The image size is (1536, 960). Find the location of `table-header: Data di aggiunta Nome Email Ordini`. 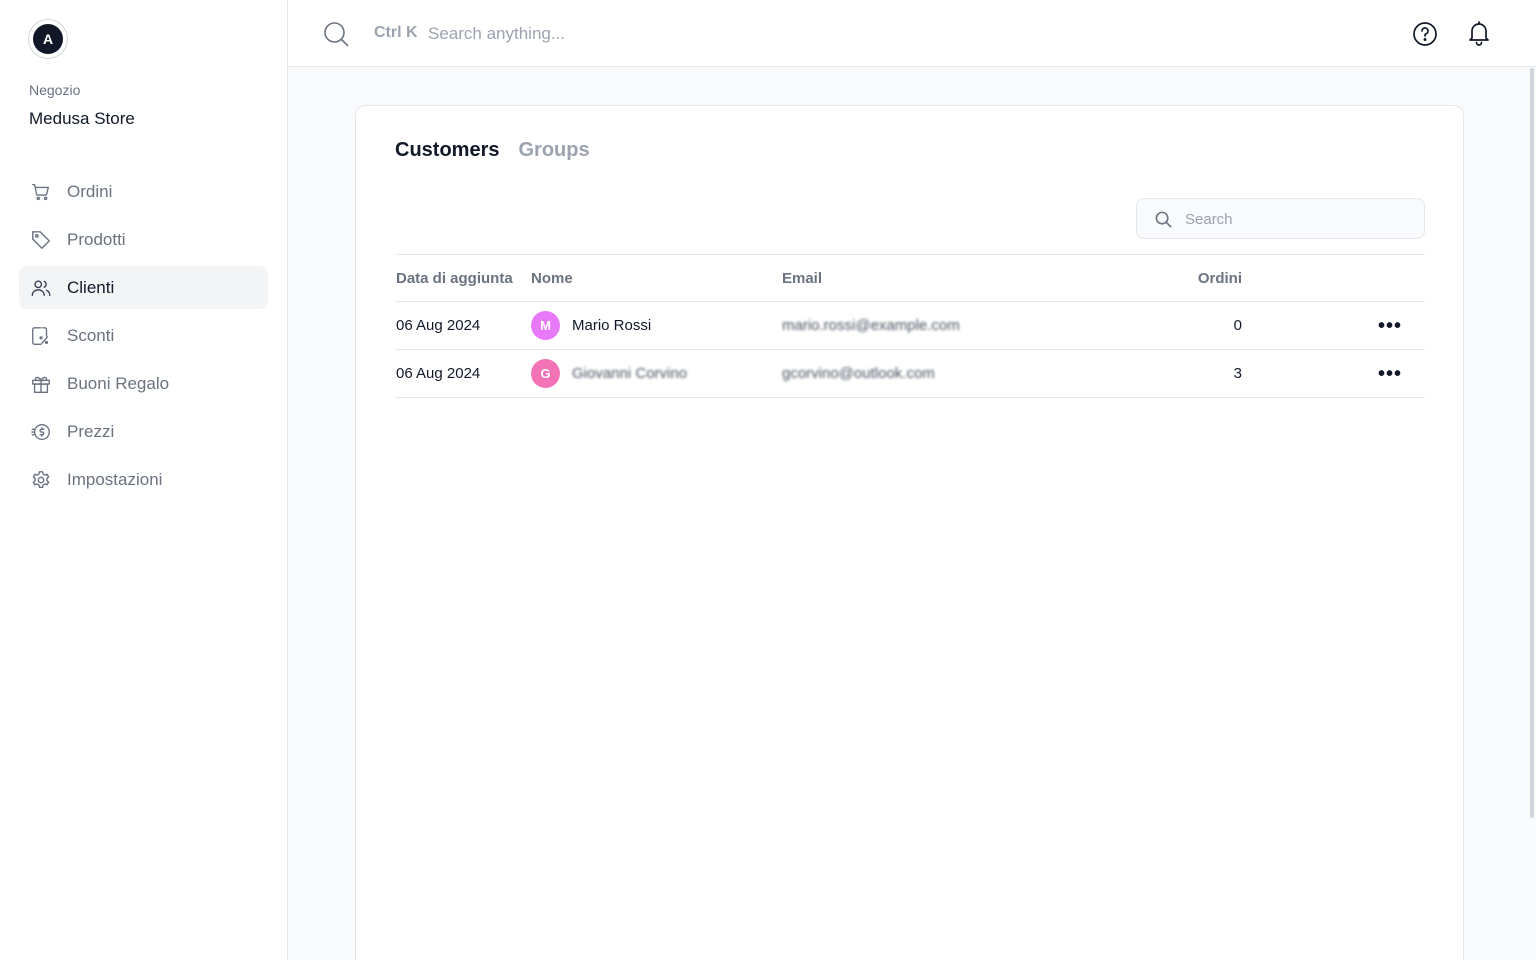

table-header: Data di aggiunta Nome Email Ordini is located at coordinates (910, 278).